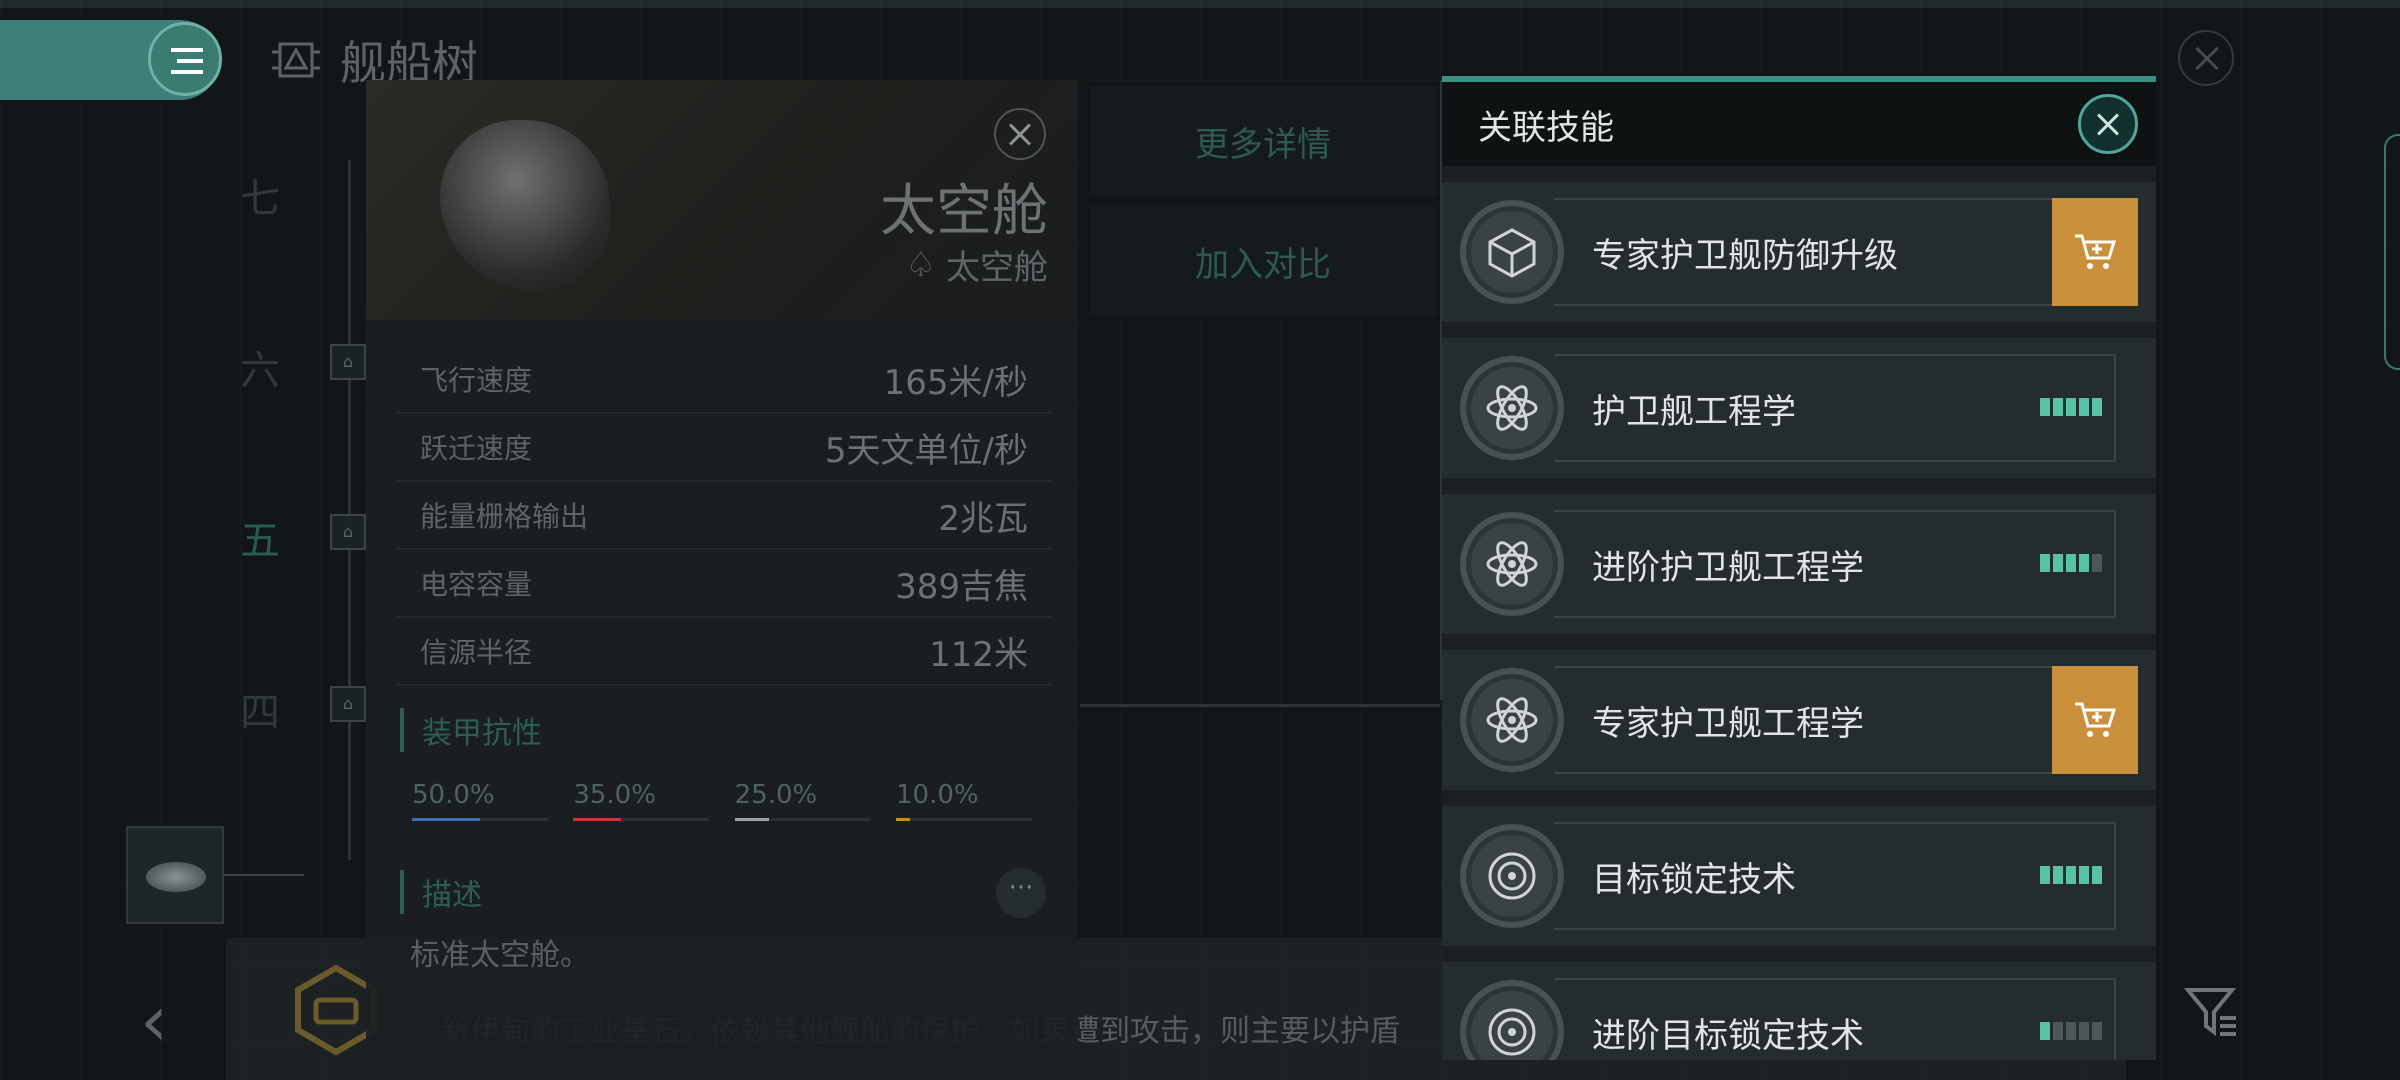 Image resolution: width=2400 pixels, height=1080 pixels. I want to click on tier-label: 七, so click(260, 199).